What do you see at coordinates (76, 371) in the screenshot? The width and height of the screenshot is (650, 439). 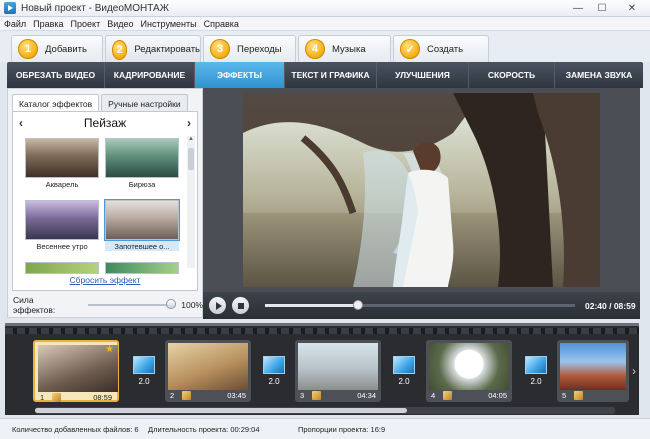 I see `timeline-clip: 1 08:59 ★` at bounding box center [76, 371].